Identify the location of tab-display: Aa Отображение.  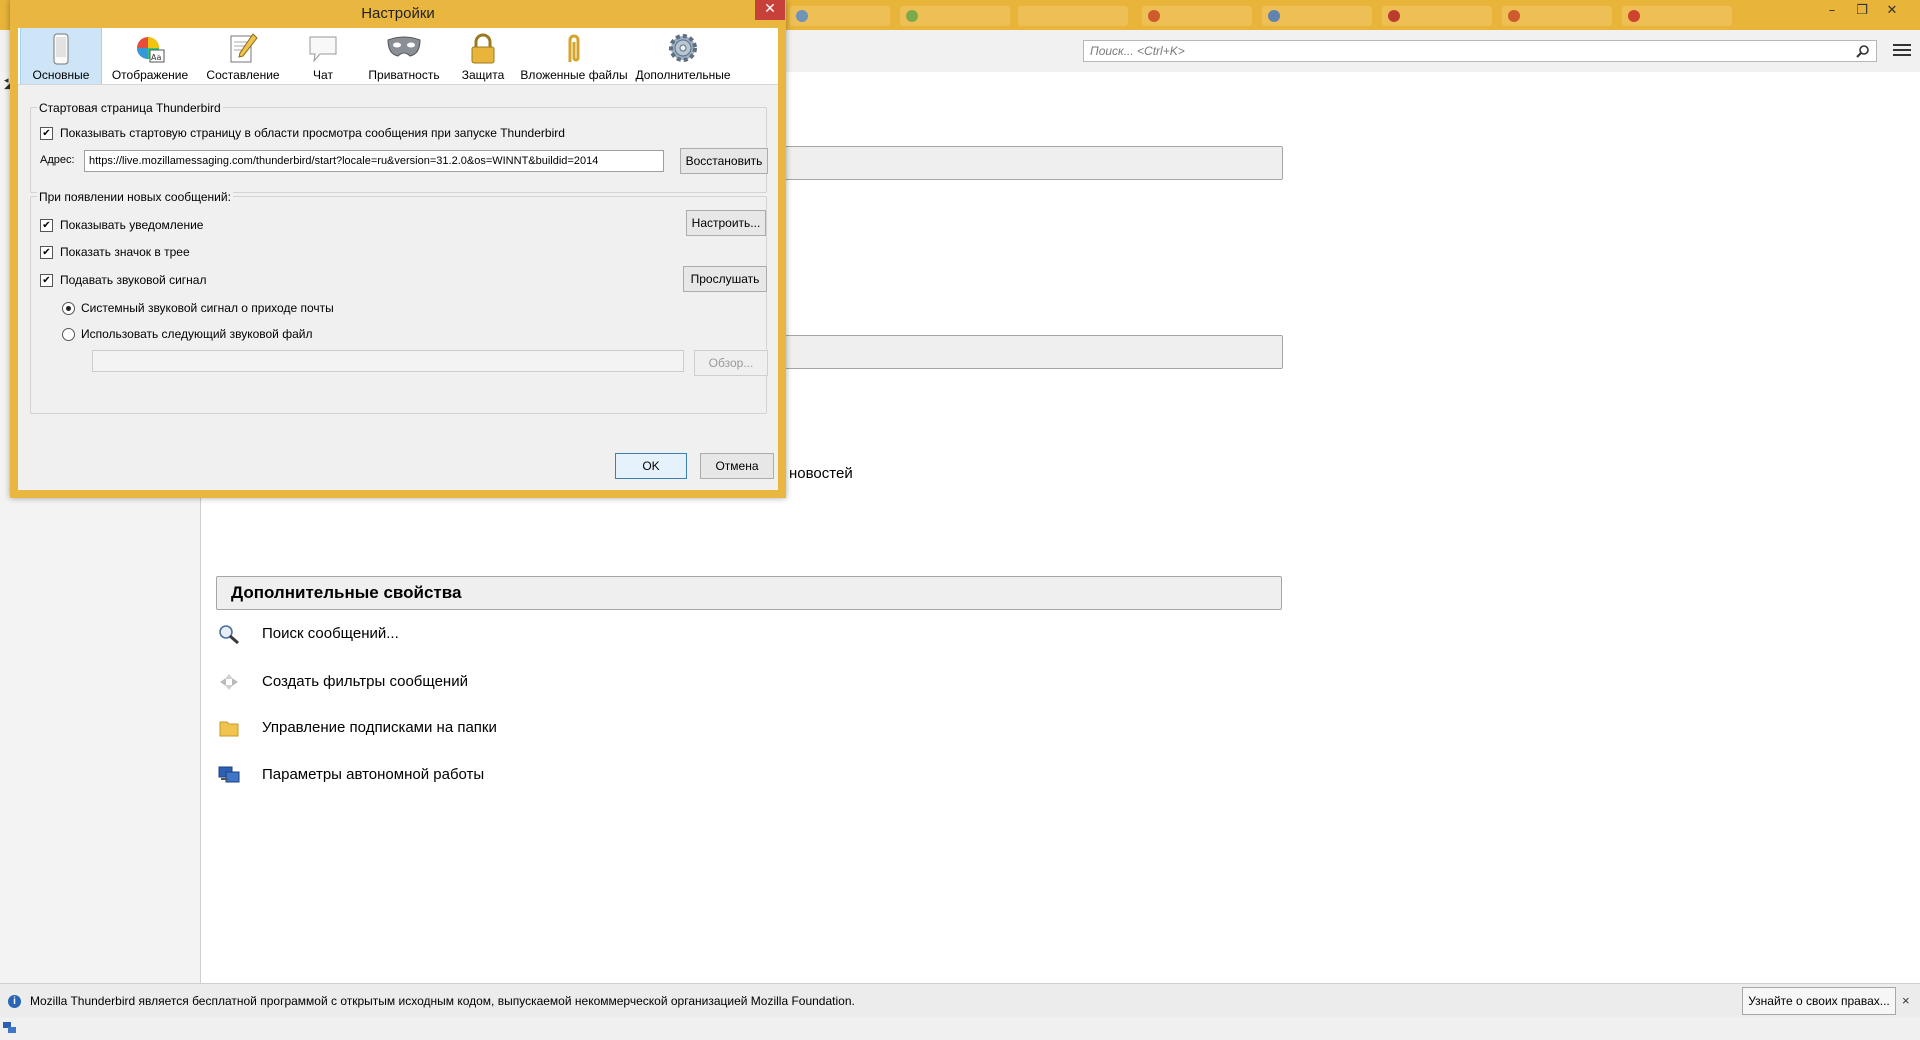
(150, 56).